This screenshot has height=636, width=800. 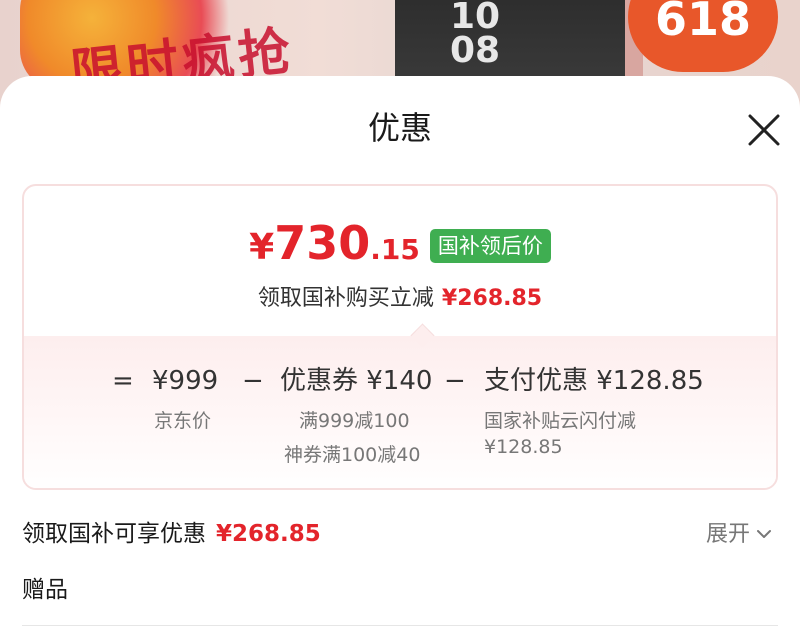 I want to click on subsidy-row: 领取国补可享优惠 ¥268.85, so click(x=171, y=531).